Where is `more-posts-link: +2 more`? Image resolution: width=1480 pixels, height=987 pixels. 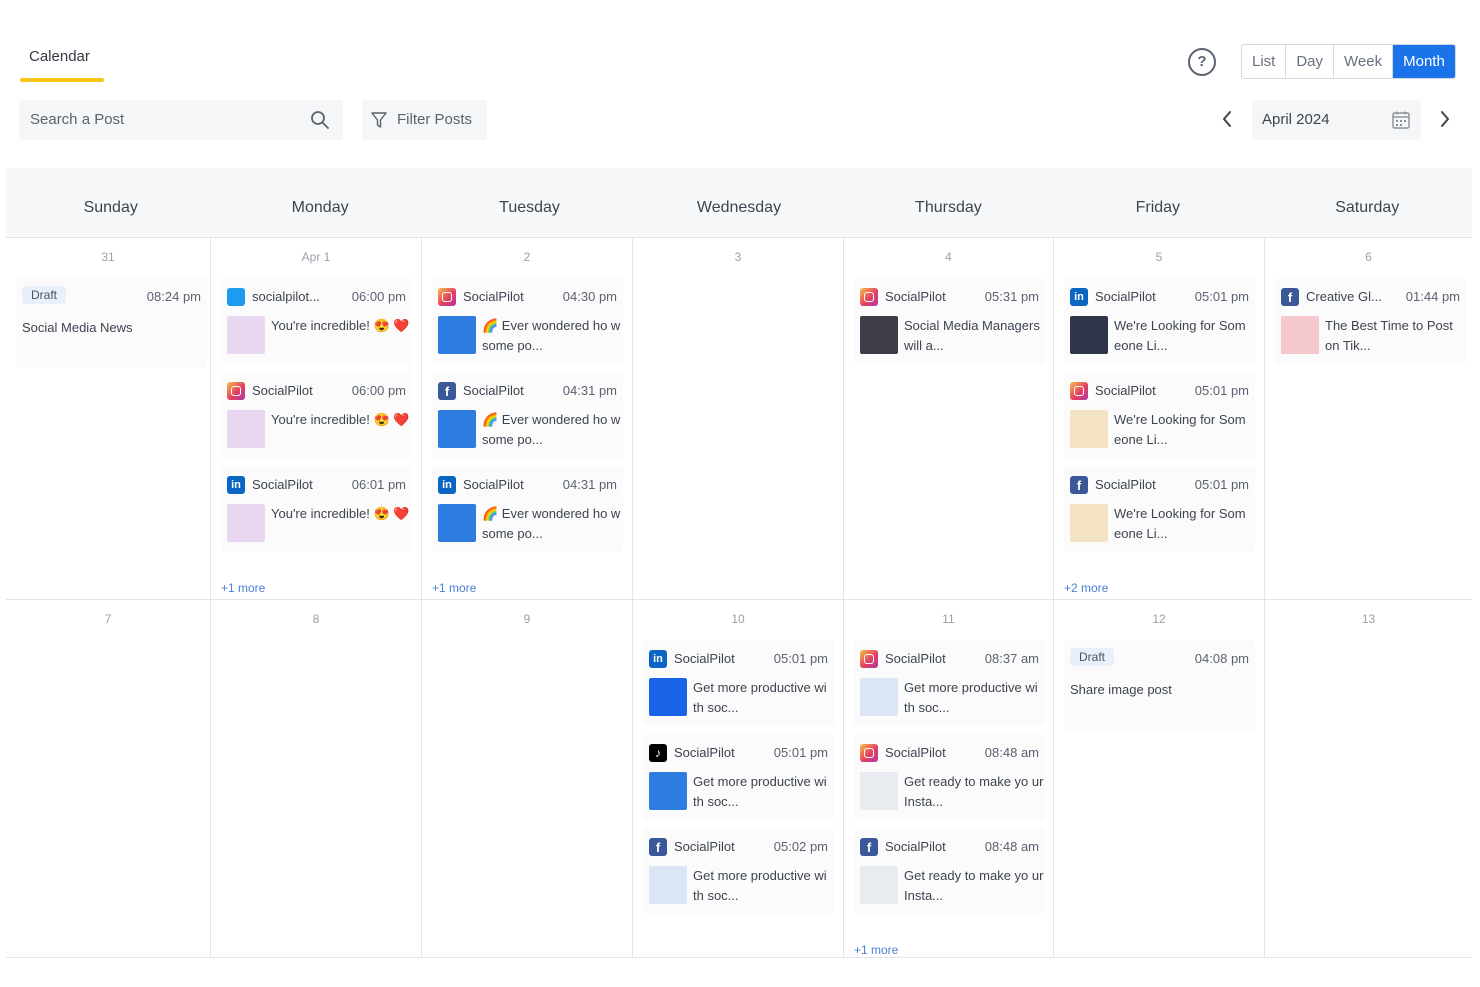 more-posts-link: +2 more is located at coordinates (1086, 588).